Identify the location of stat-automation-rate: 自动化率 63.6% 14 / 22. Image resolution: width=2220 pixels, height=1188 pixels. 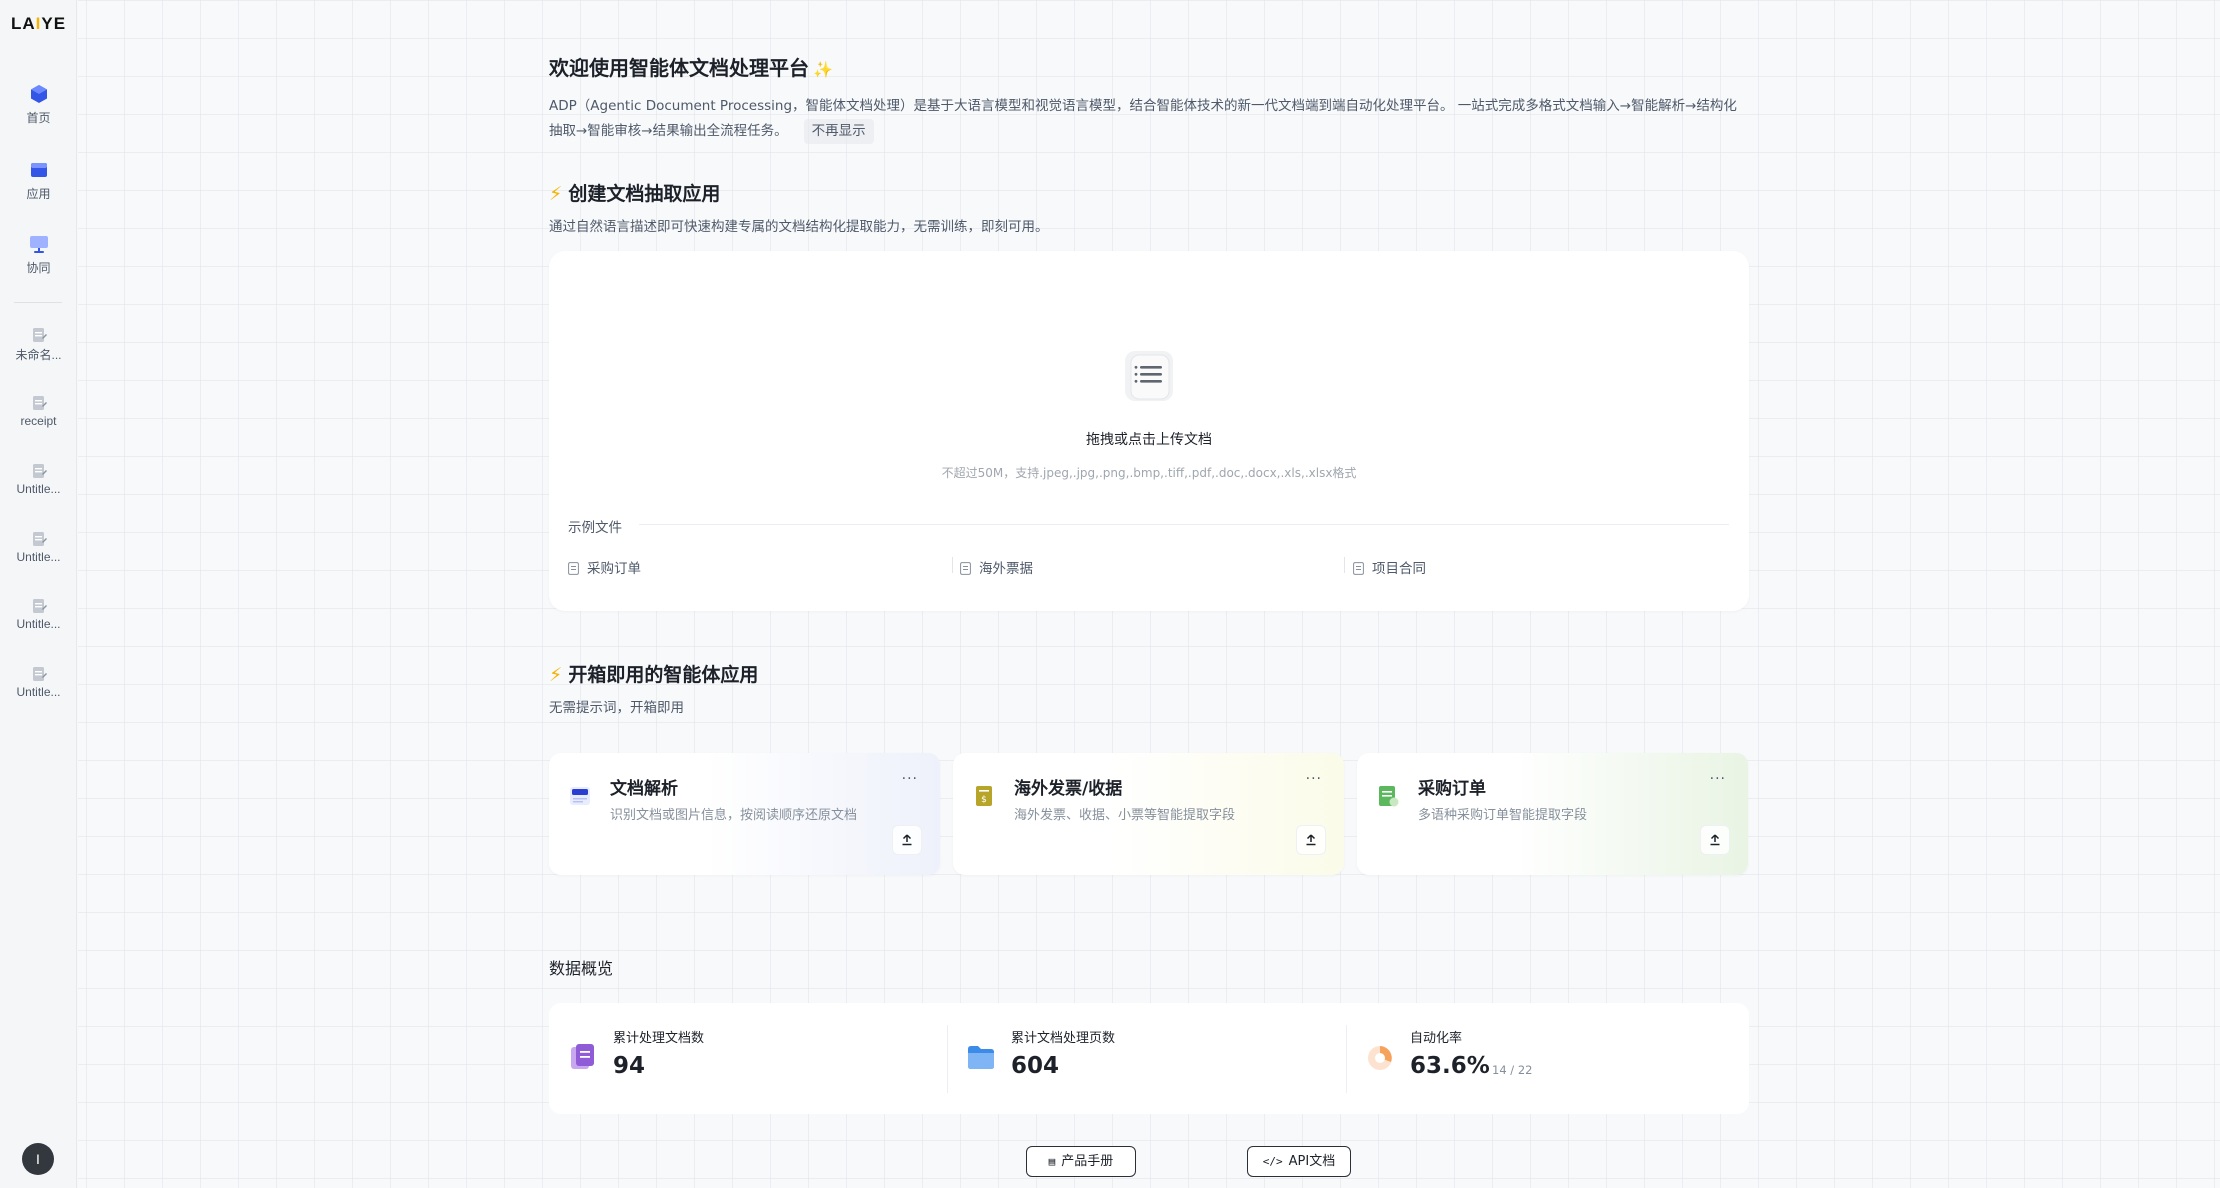
(1545, 1058).